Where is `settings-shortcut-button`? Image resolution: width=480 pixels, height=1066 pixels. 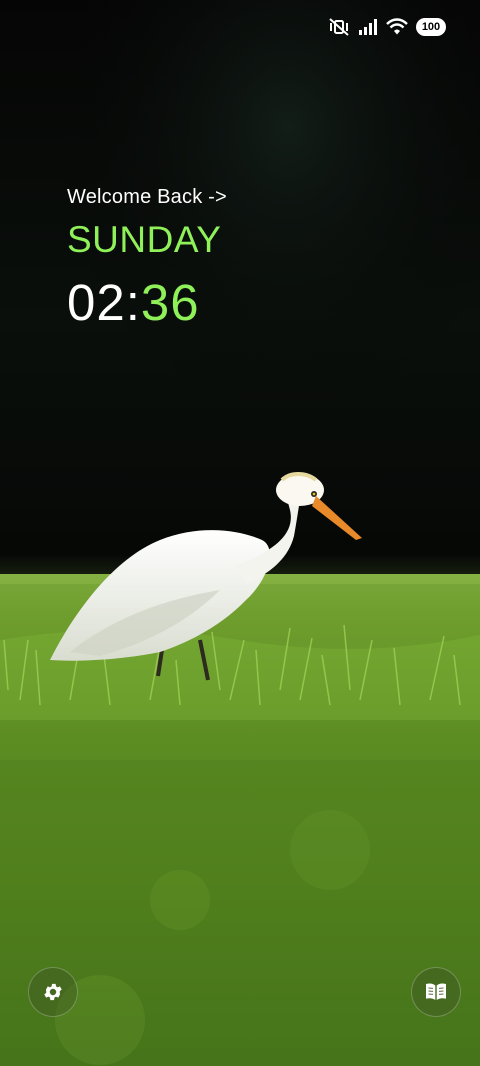
settings-shortcut-button is located at coordinates (53, 992).